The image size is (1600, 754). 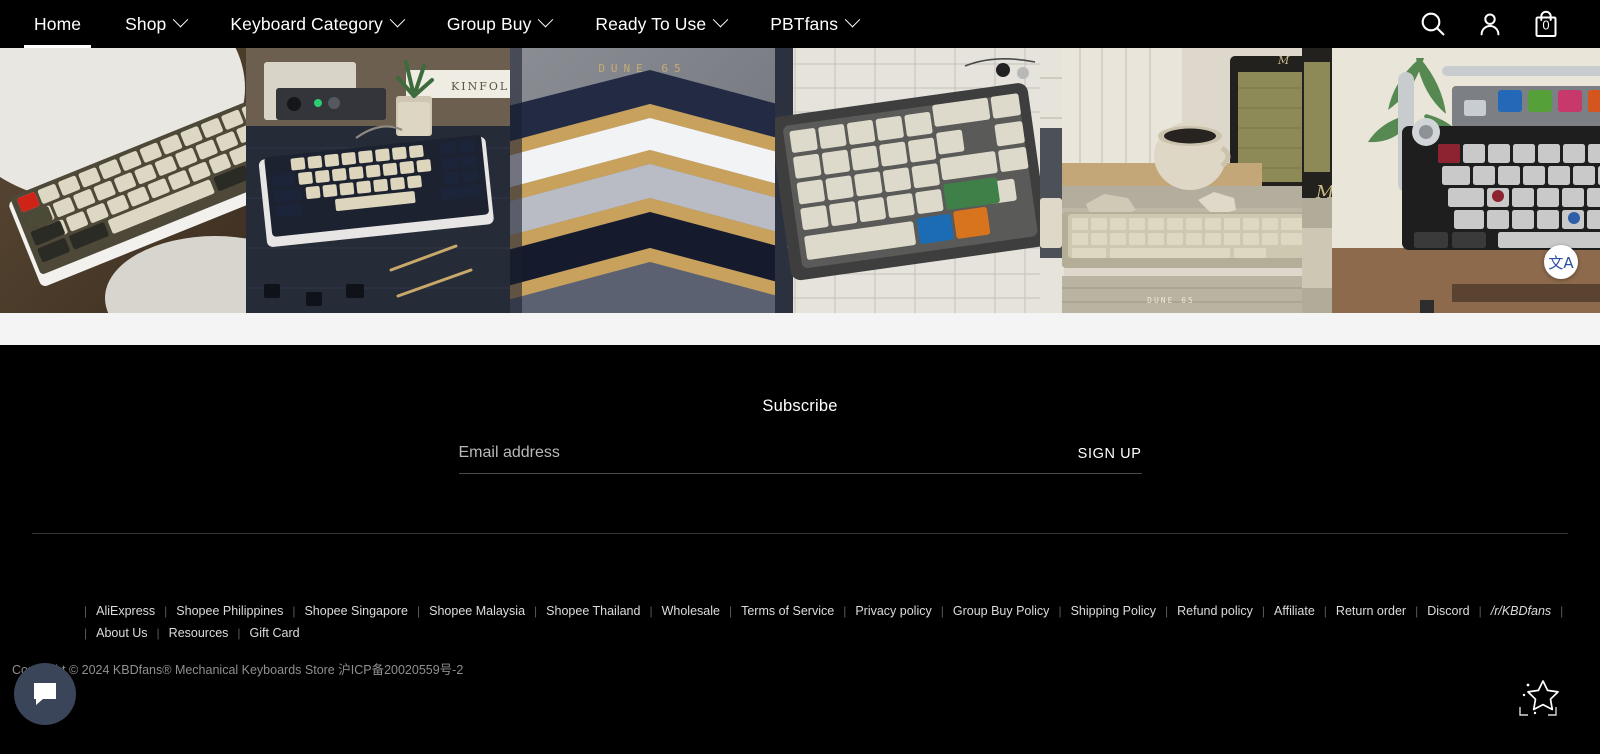 I want to click on subscribe-heading: Subscribe, so click(x=800, y=406).